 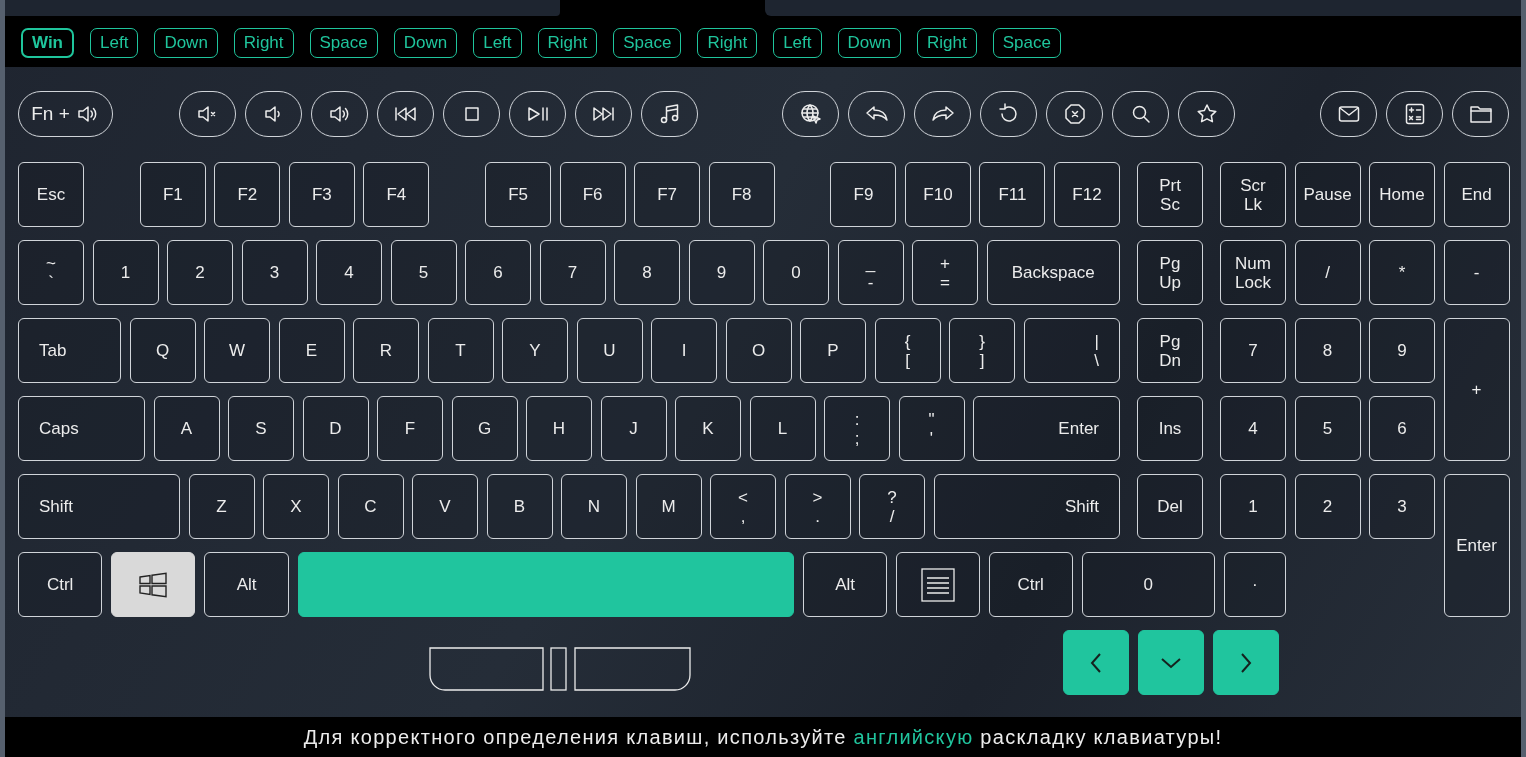 I want to click on keyboard-key: Z, so click(x=221, y=506).